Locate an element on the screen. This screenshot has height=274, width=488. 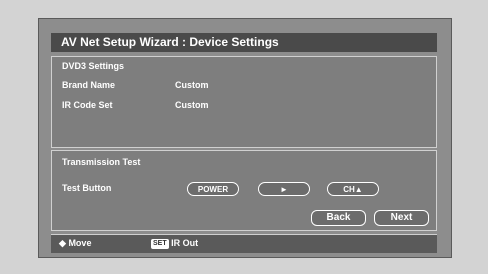
back-button: Back is located at coordinates (338, 218).